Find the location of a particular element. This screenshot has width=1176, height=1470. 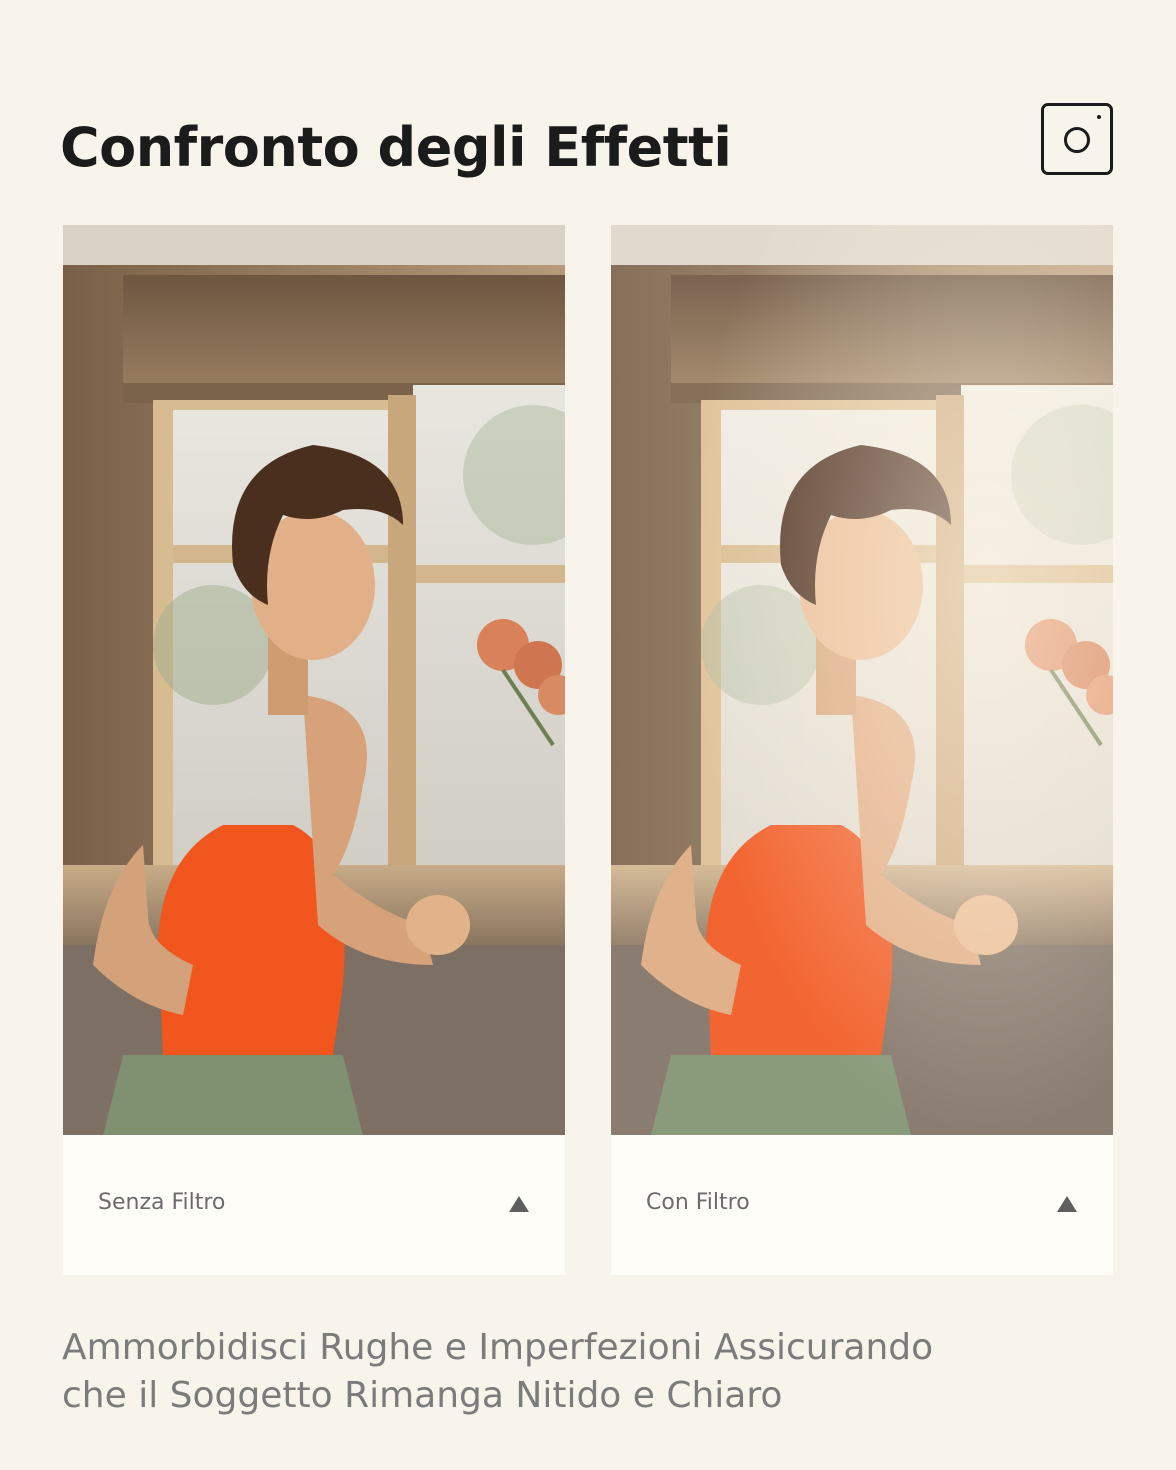

caption-label-with-filter: Con Filtro is located at coordinates (698, 1202).